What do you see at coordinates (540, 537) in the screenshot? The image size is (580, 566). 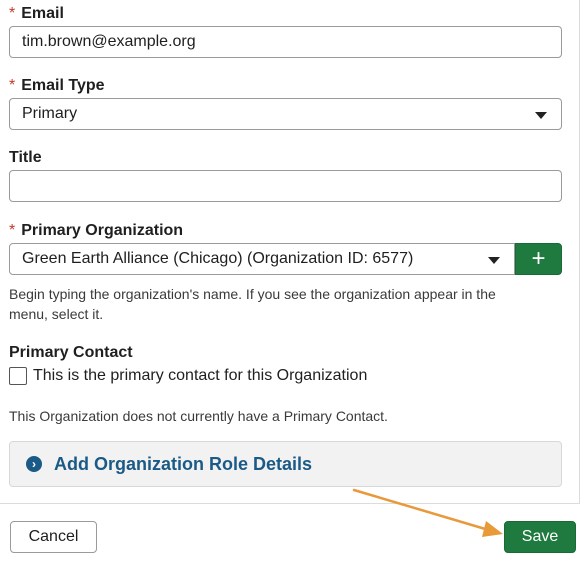 I see `save-button: Save` at bounding box center [540, 537].